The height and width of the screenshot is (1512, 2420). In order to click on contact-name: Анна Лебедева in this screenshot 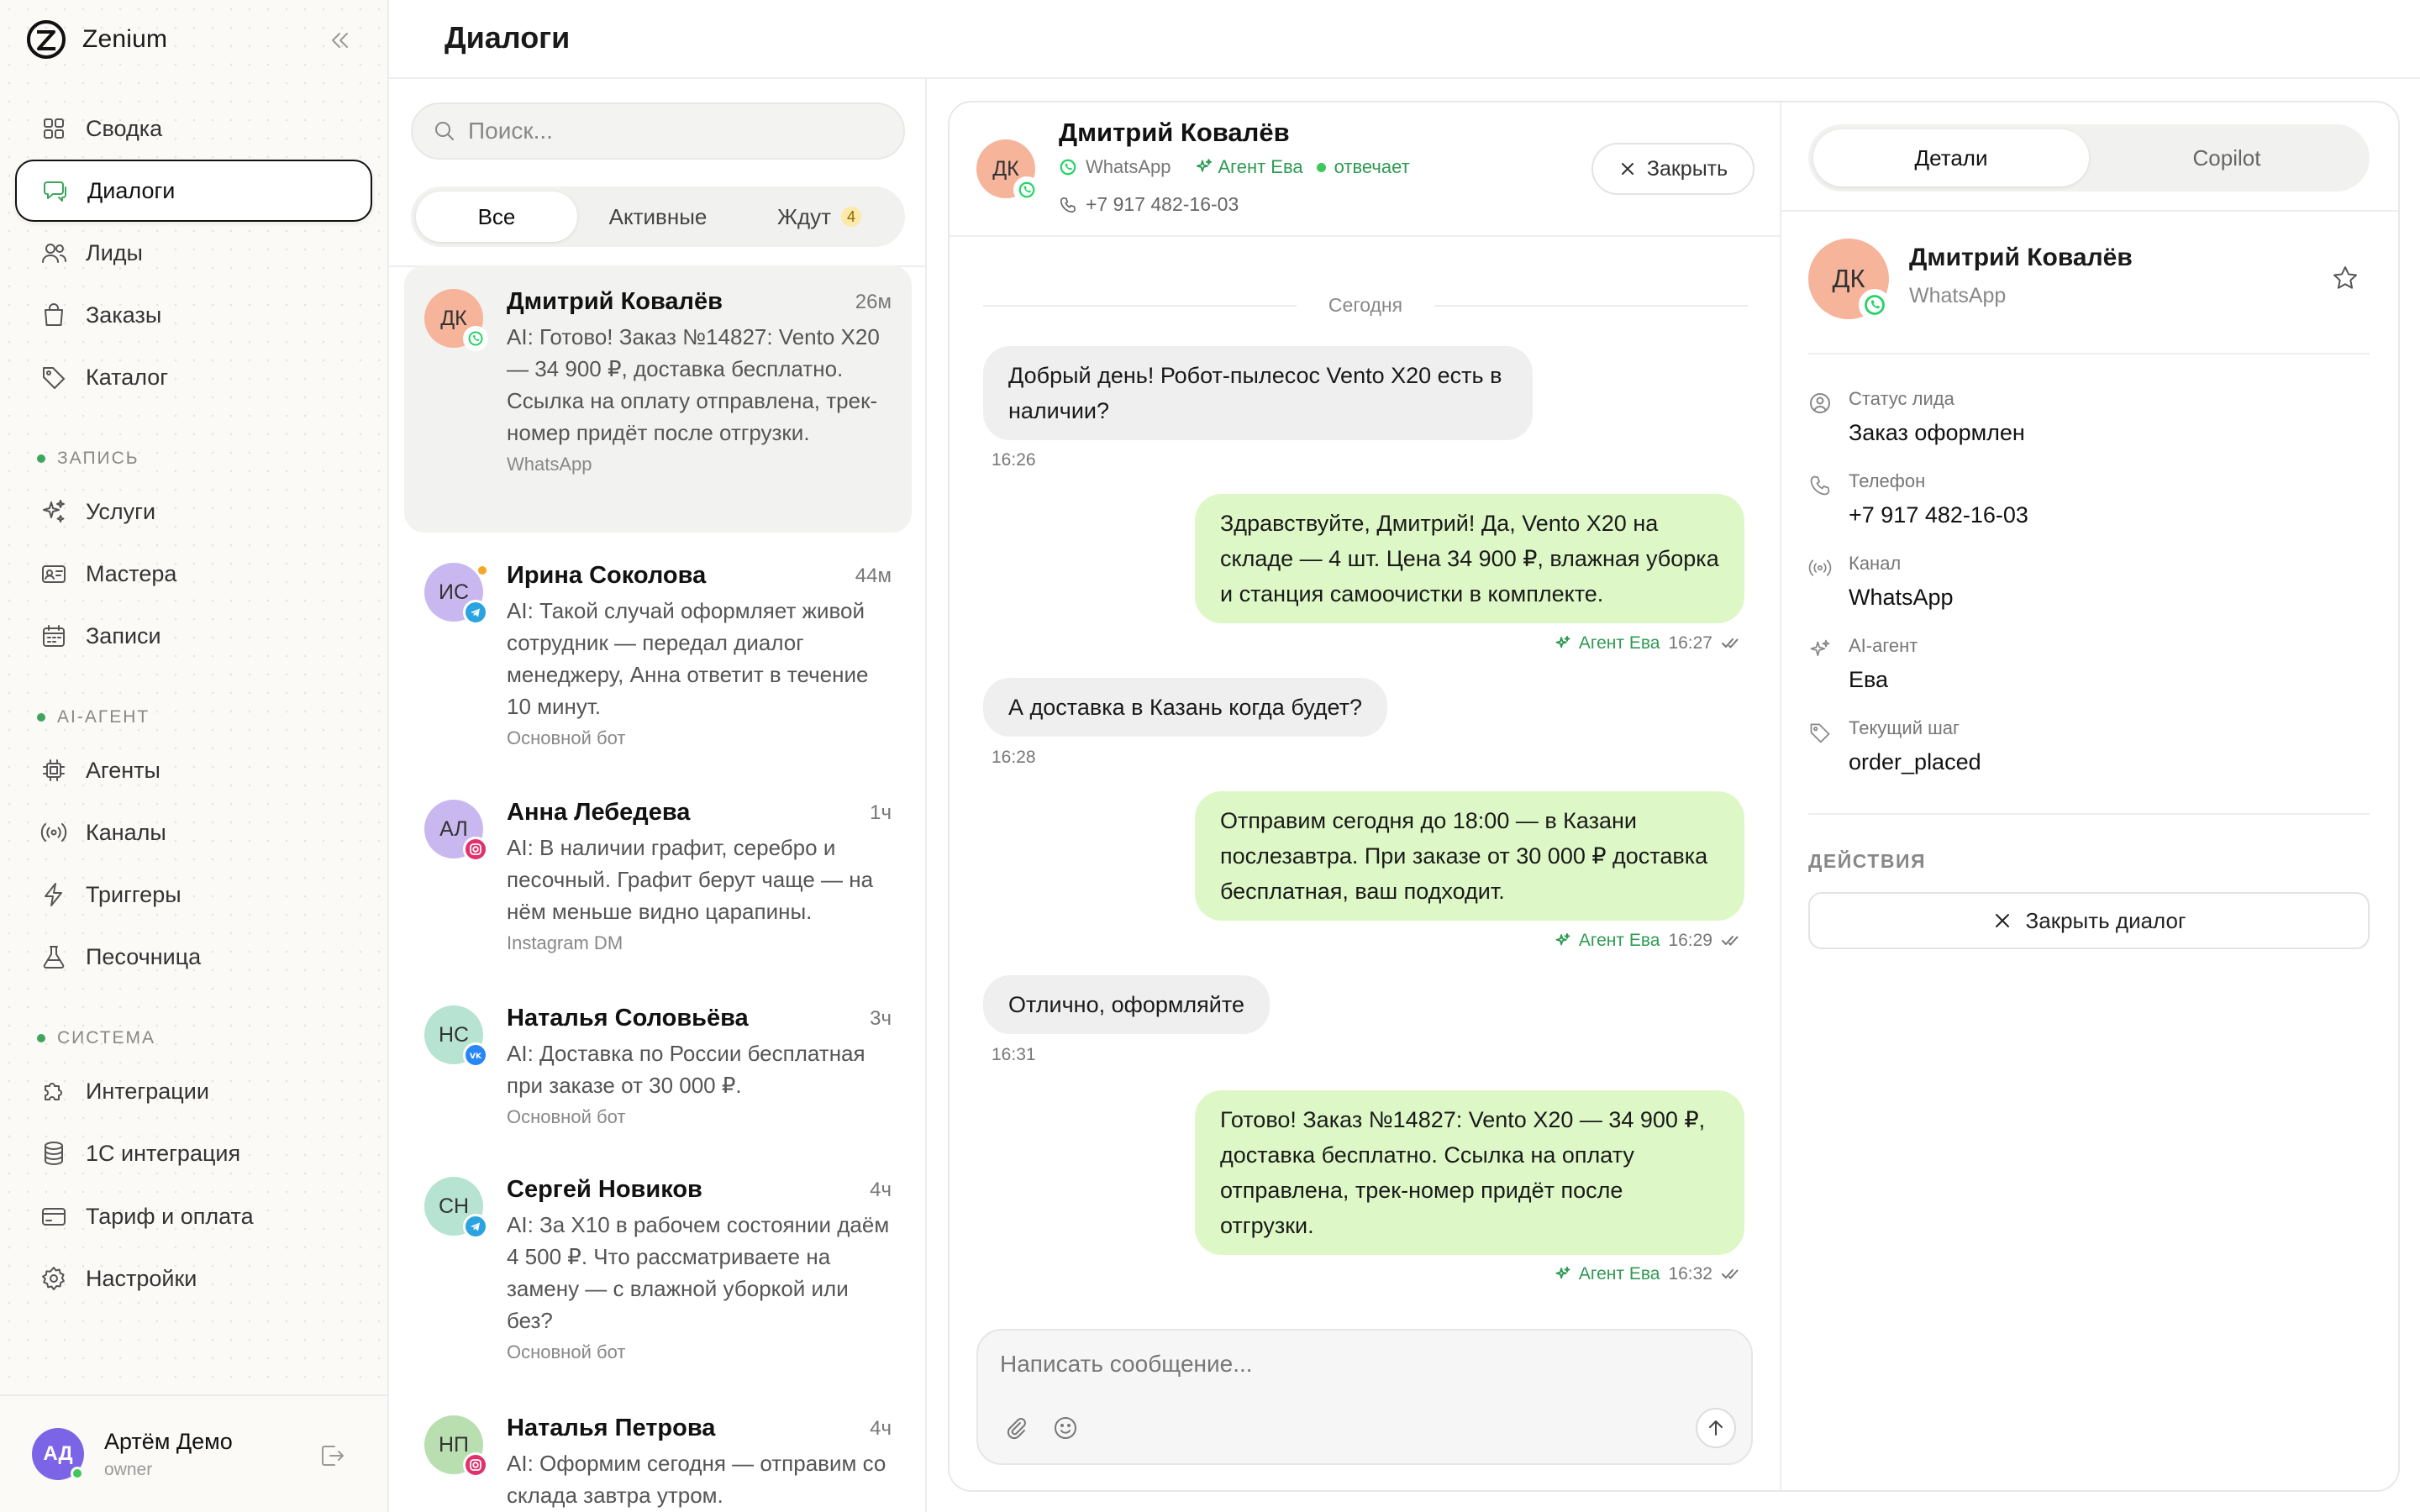, I will do `click(599, 812)`.